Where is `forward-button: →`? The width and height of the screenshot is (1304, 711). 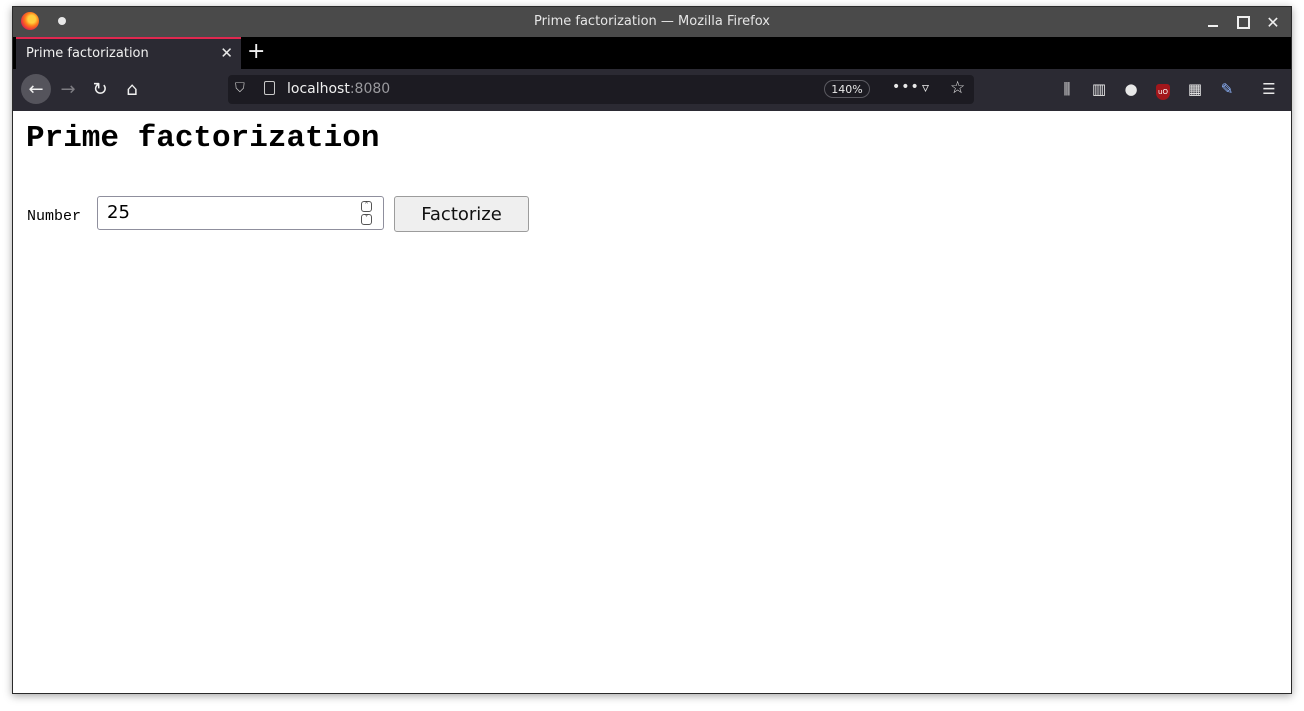 forward-button: → is located at coordinates (68, 89).